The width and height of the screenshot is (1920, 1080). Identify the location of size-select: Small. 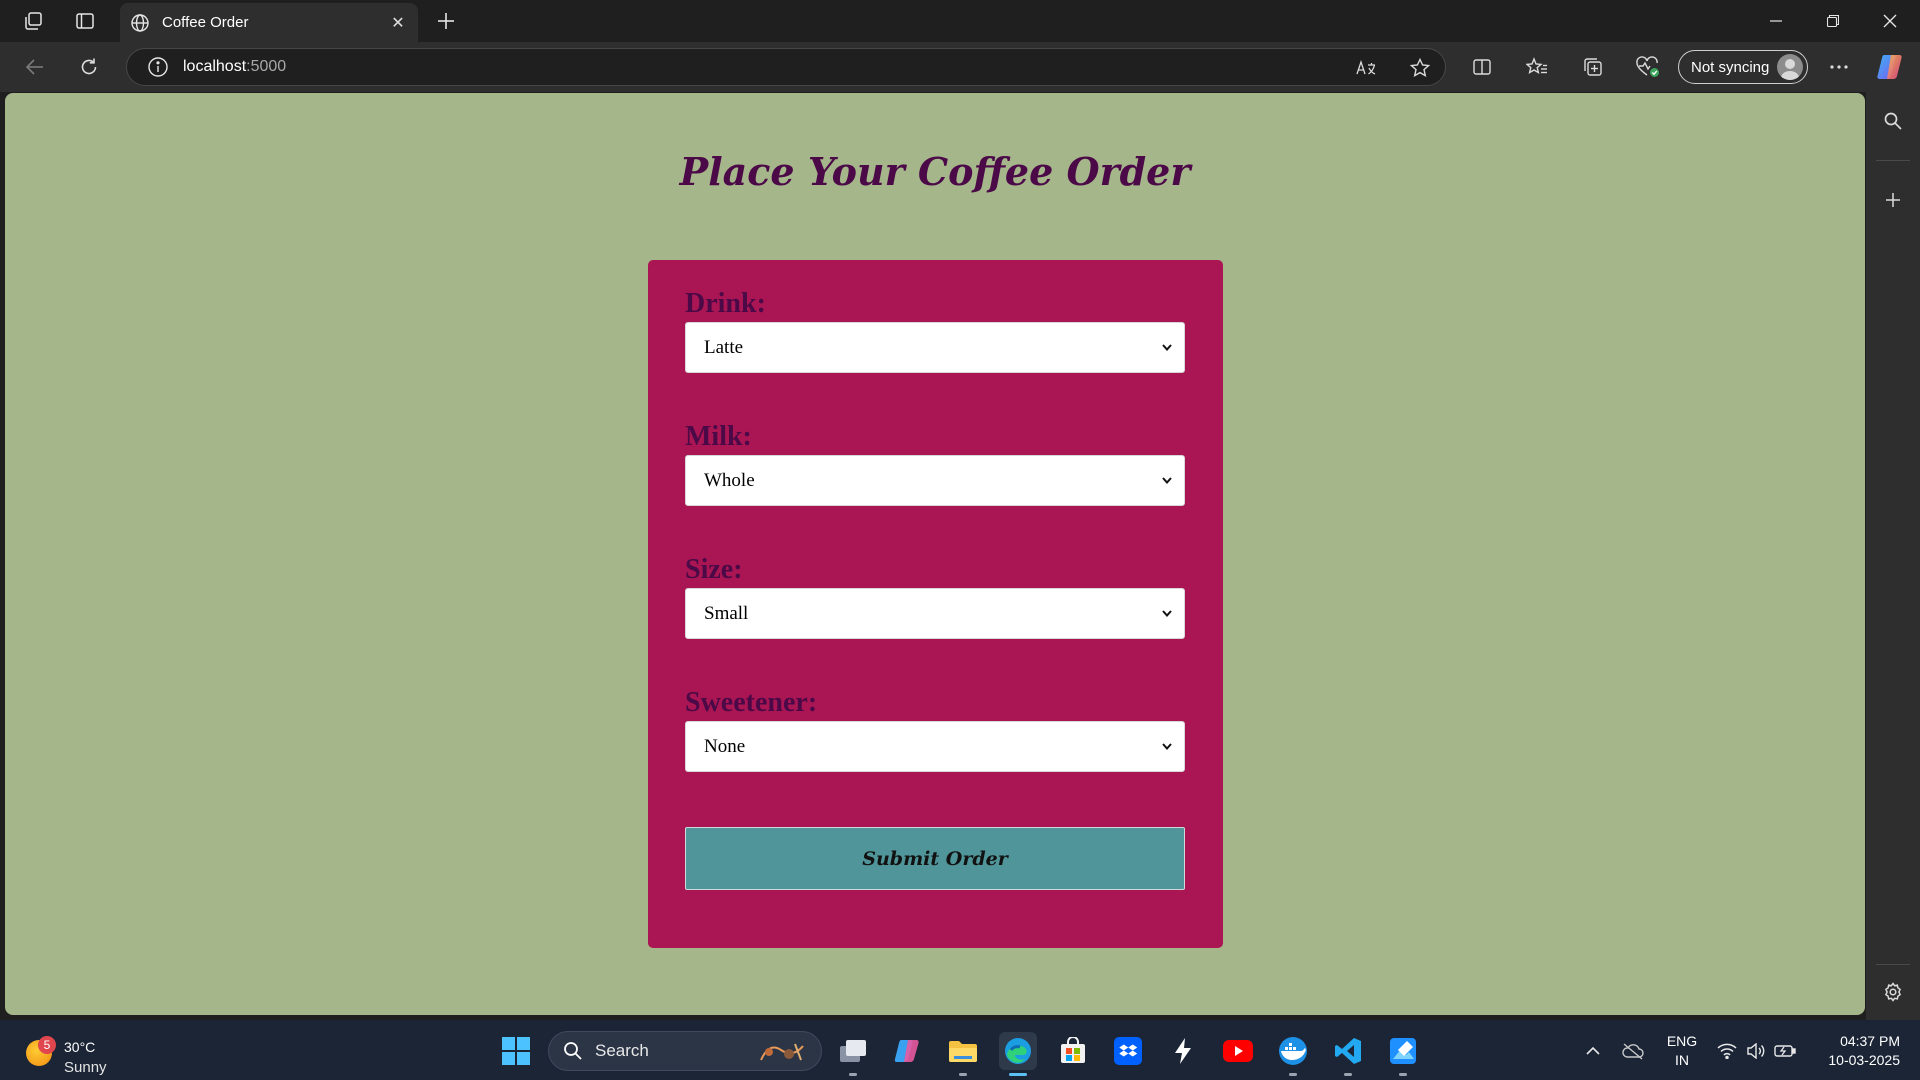
(935, 613).